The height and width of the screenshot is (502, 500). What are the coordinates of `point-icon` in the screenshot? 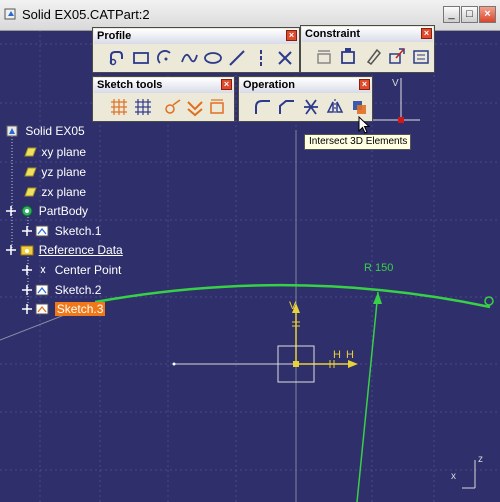 It's located at (285, 58).